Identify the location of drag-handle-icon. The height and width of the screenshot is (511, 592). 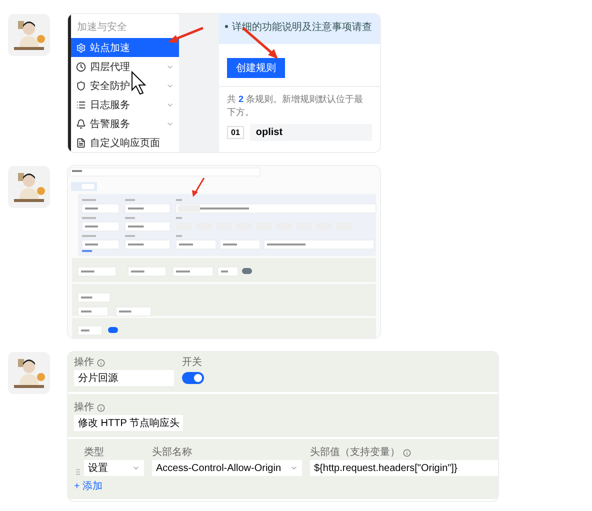
(78, 472).